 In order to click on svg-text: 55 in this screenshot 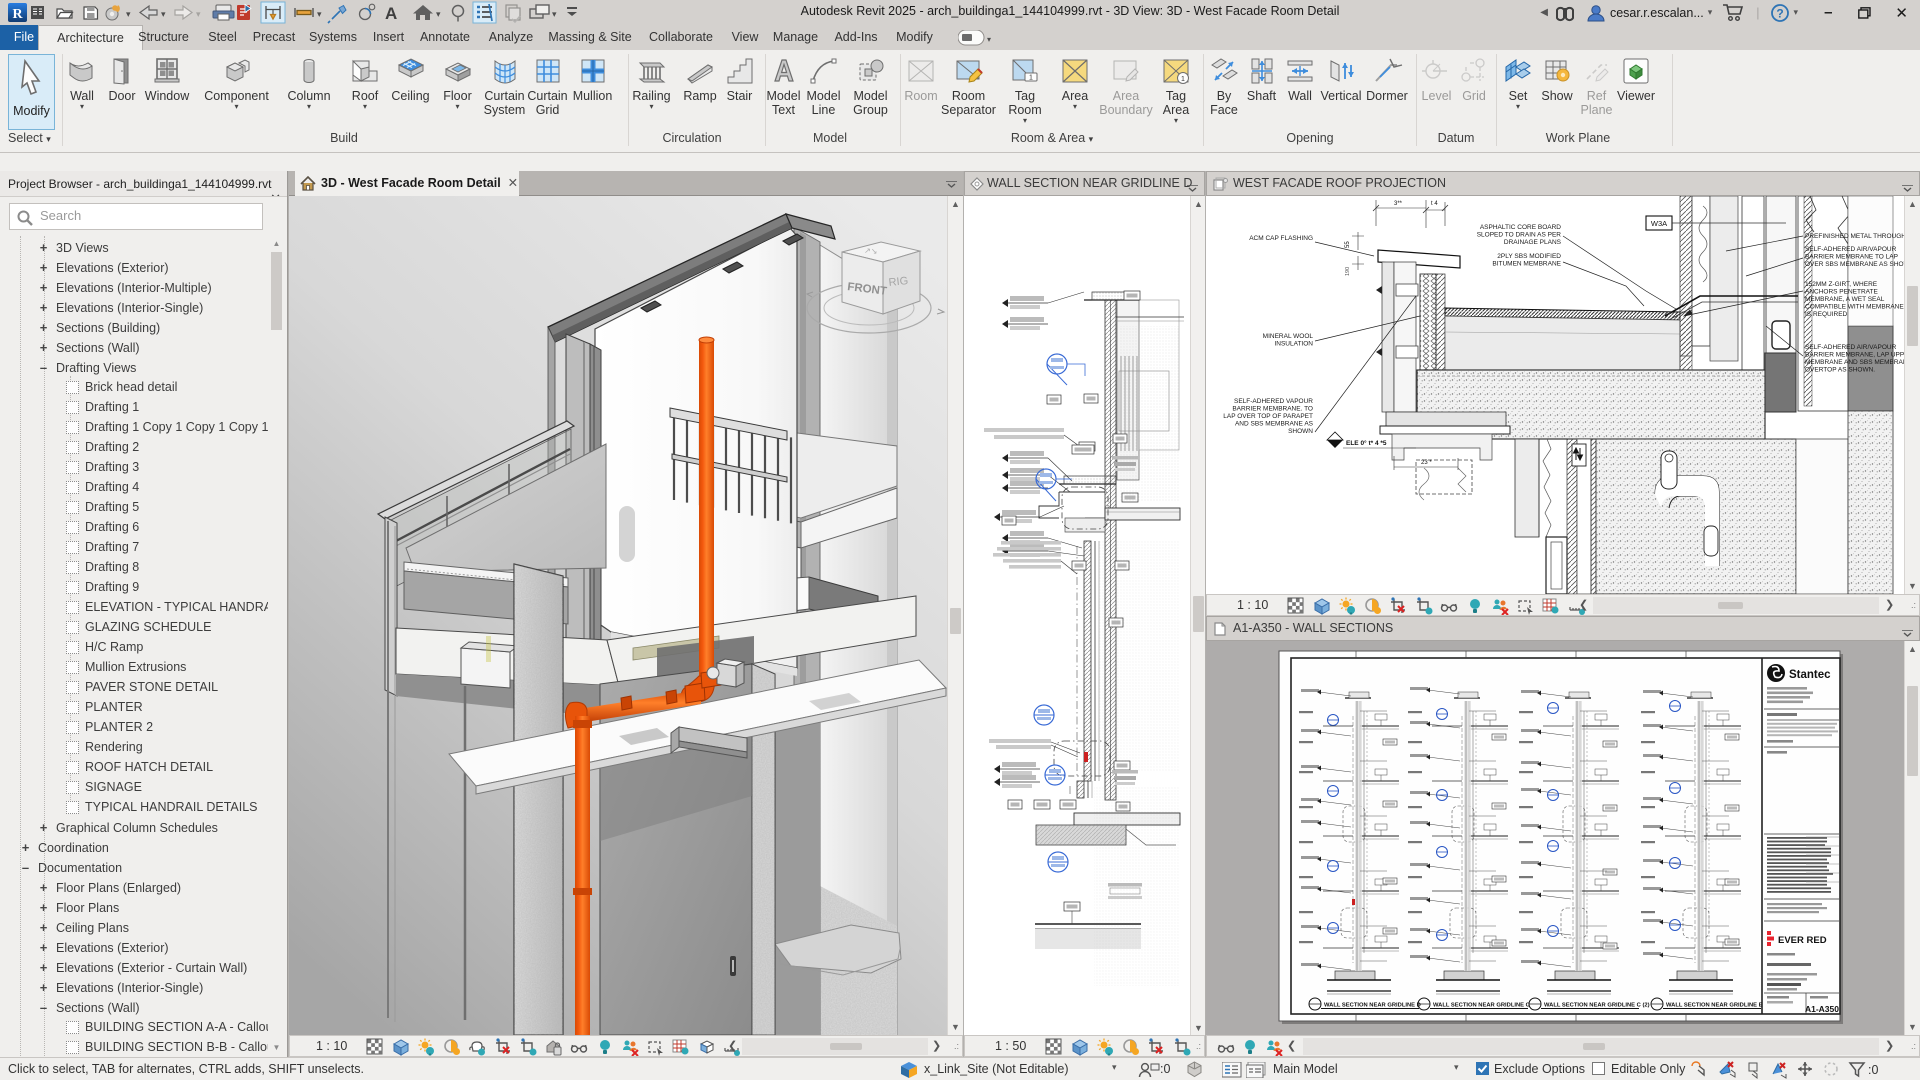, I will do `click(1348, 244)`.